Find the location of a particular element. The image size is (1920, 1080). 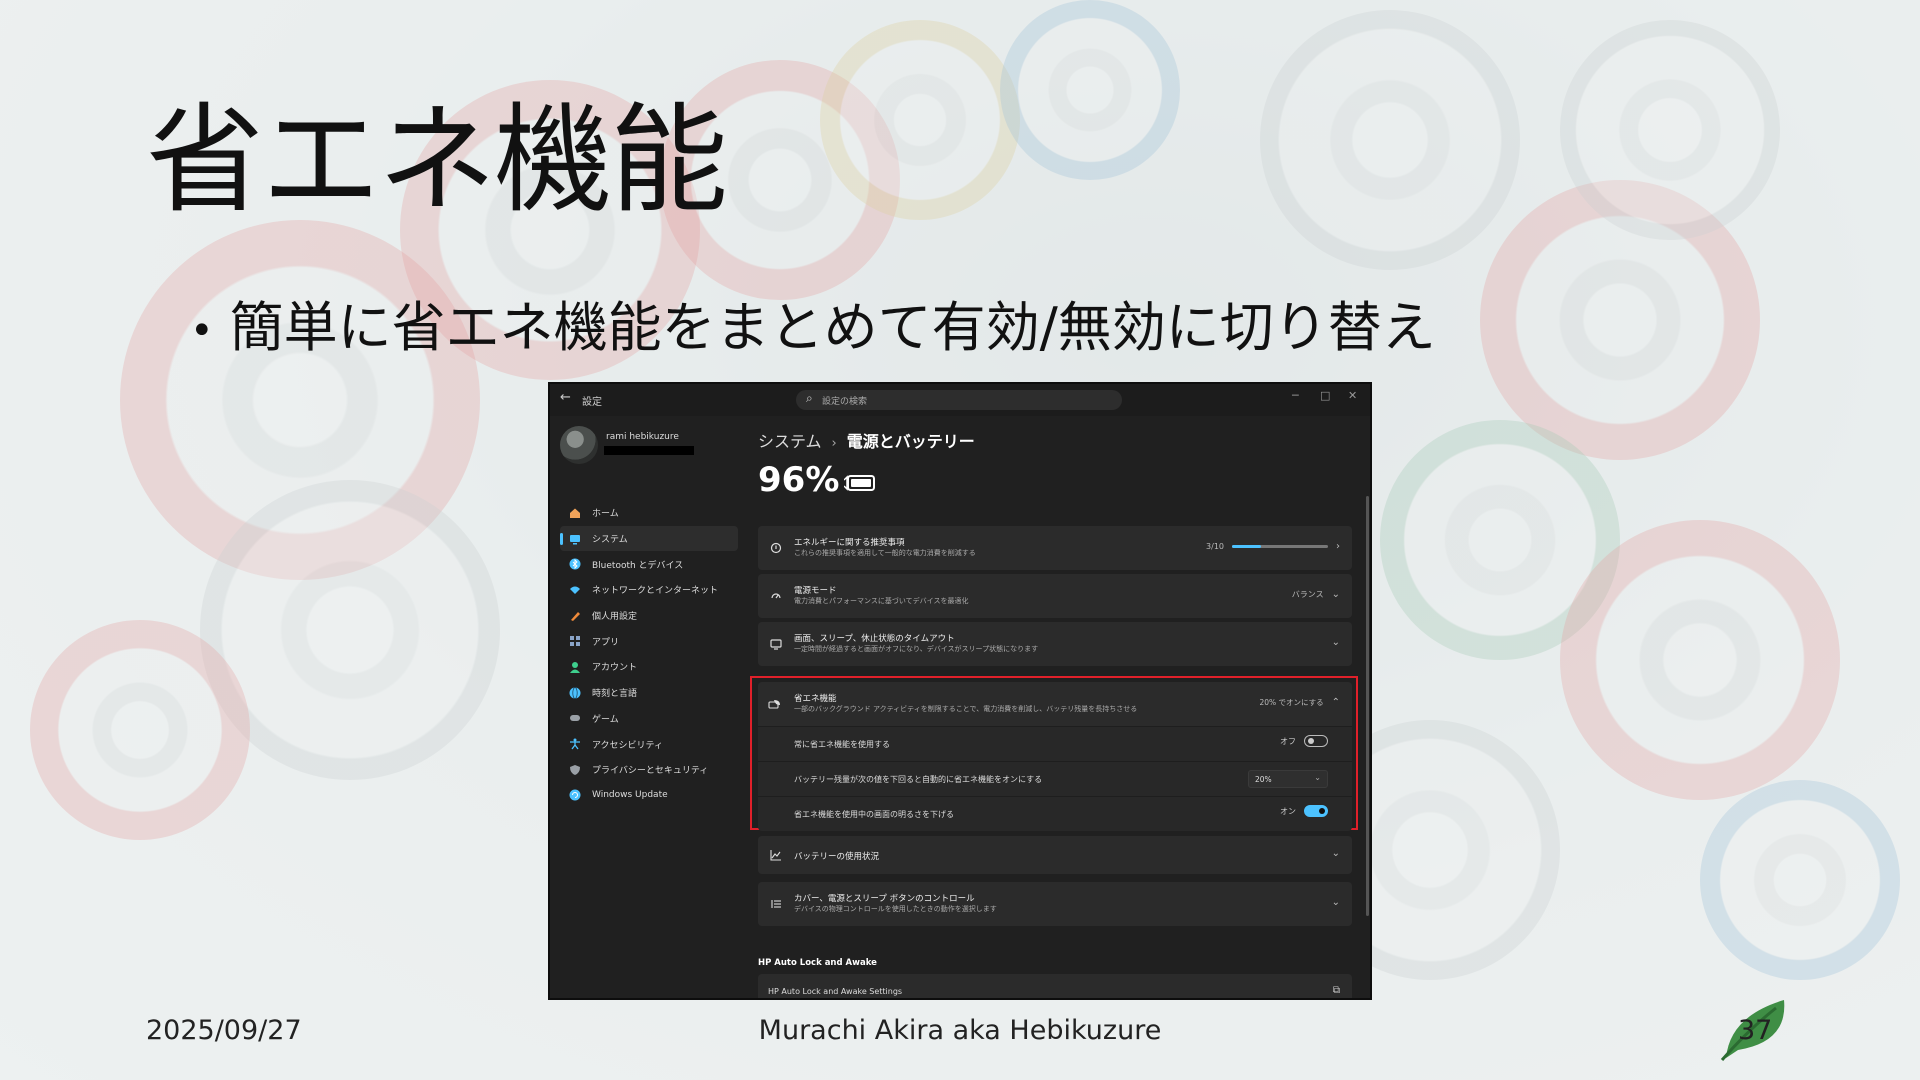

sidebar-item-label: プライバシーとセキュリティ is located at coordinates (650, 771).